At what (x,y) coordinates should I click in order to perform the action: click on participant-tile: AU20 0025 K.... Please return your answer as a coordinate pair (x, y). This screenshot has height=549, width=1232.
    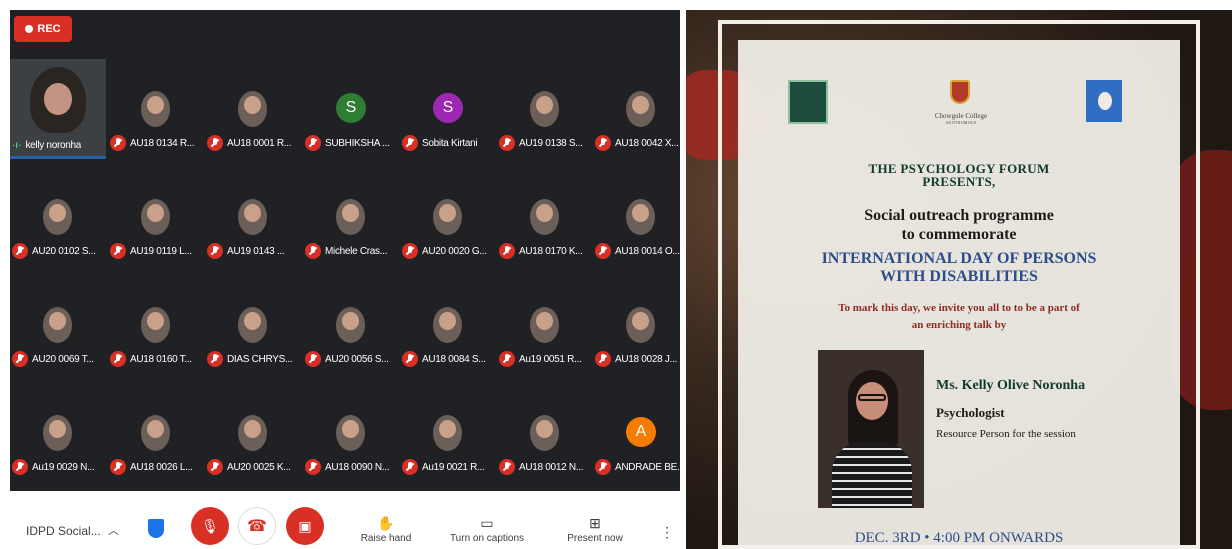
    Looking at the image, I should click on (253, 433).